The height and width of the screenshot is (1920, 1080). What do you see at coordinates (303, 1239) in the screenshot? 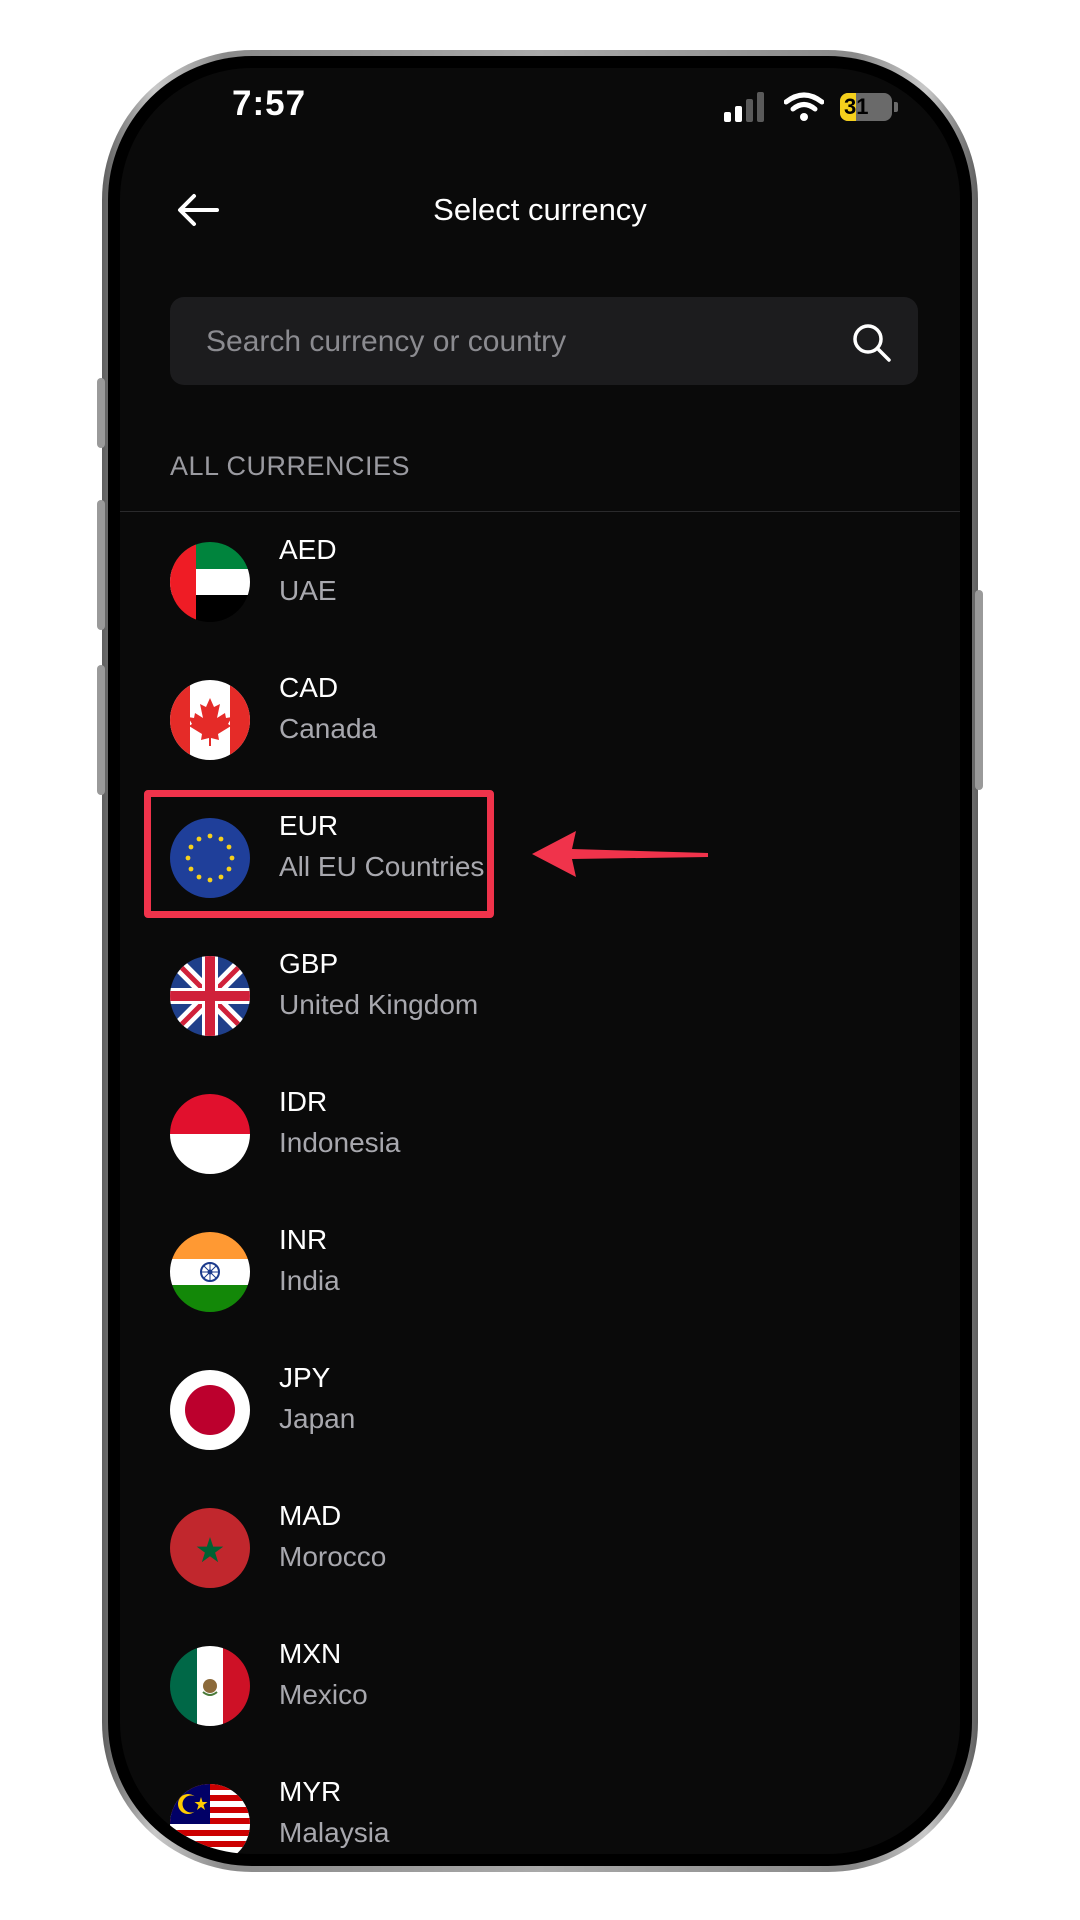
I see `currency-code: INR` at bounding box center [303, 1239].